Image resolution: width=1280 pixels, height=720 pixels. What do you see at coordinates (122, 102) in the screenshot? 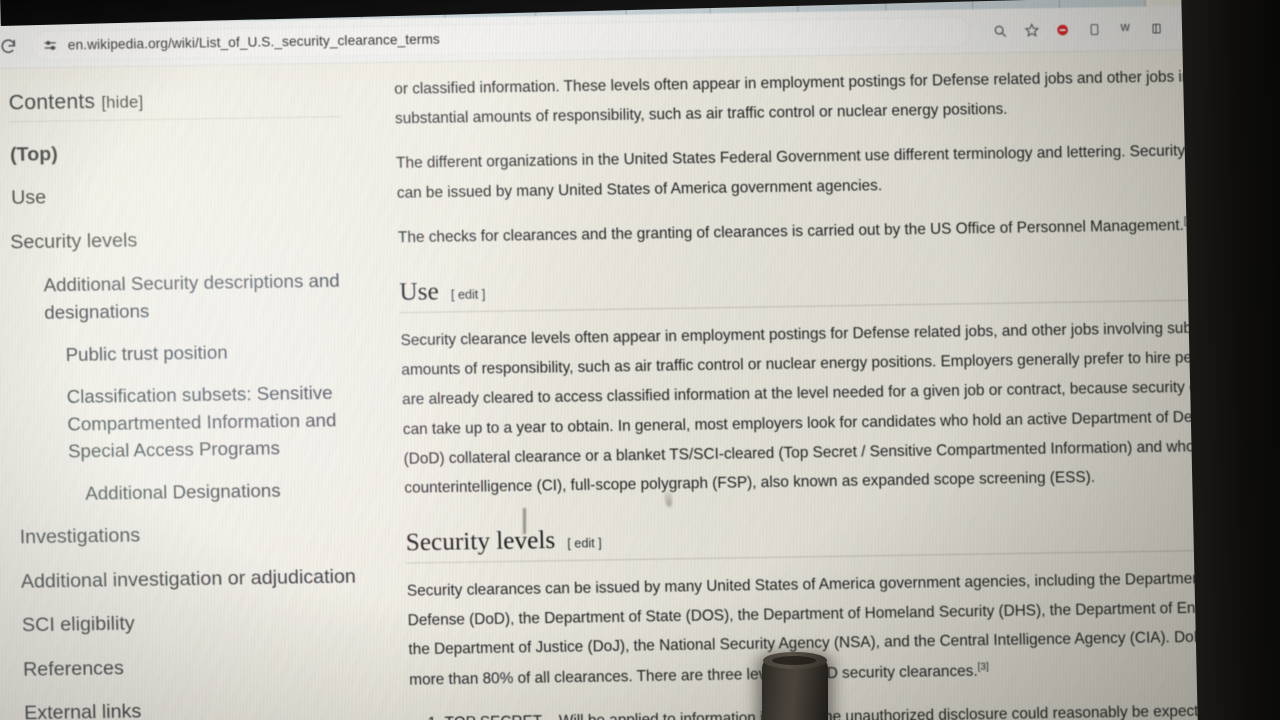
I see `toc-hide-link: [hide]` at bounding box center [122, 102].